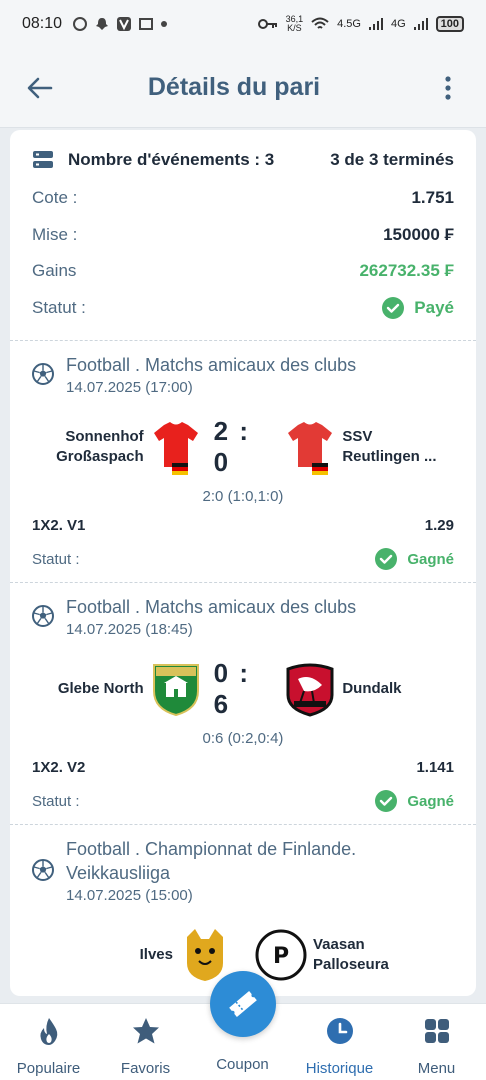 Image resolution: width=486 pixels, height=1080 pixels. I want to click on match-row: Glebe North 0 : 6 Dundalk, so click(243, 688).